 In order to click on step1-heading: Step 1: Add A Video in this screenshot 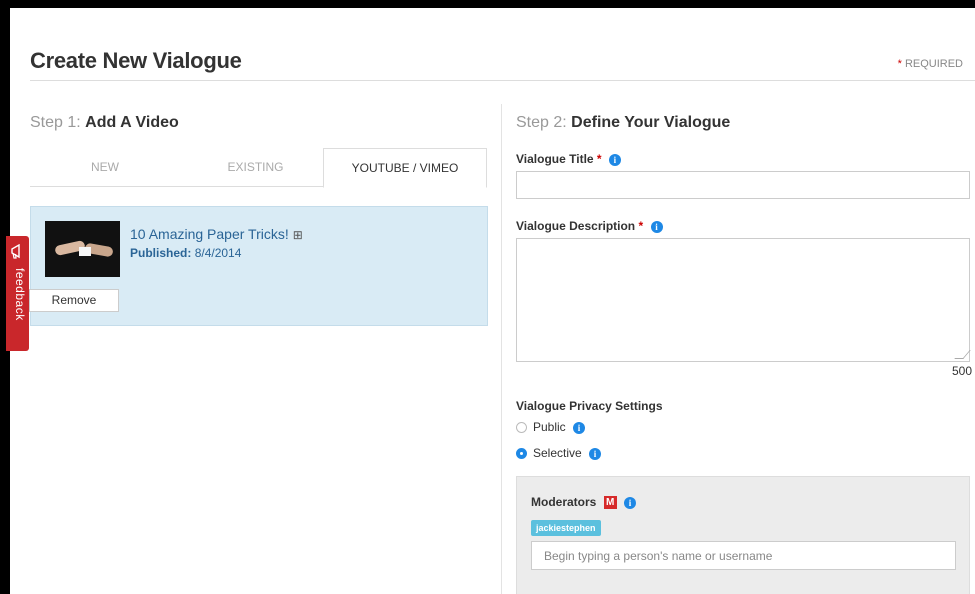, I will do `click(104, 123)`.